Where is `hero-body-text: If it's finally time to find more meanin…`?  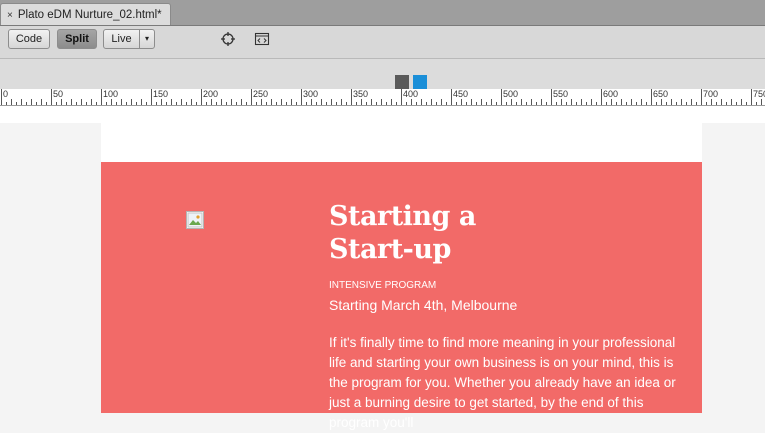
hero-body-text: If it's finally time to find more meanin… is located at coordinates (502, 382).